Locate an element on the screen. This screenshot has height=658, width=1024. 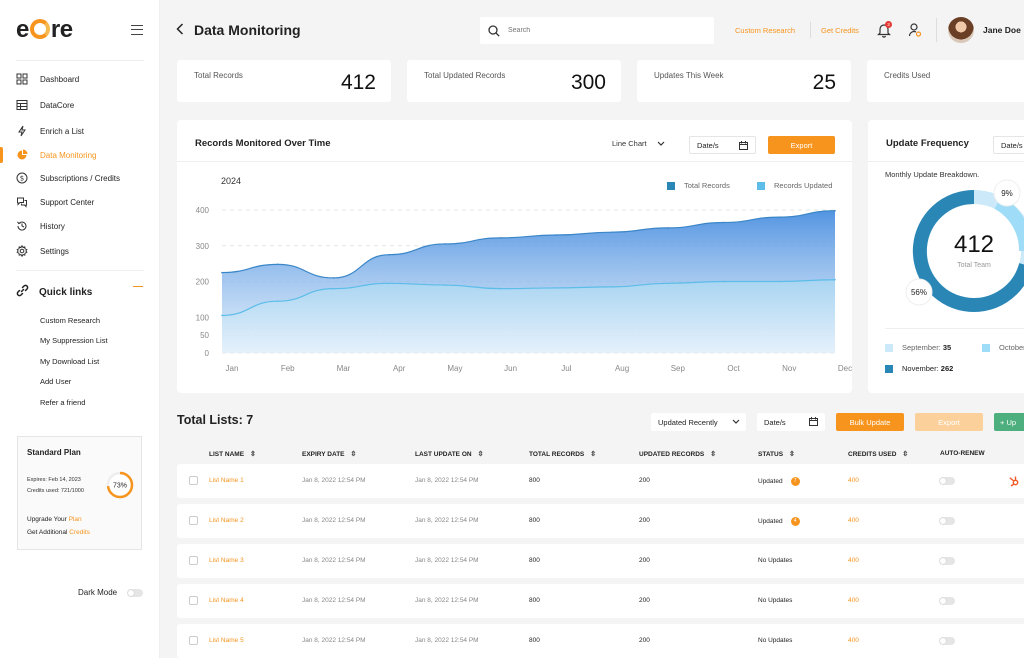
sidebar-item-subscriptions: $ Subscriptions / Credits is located at coordinates (68, 178).